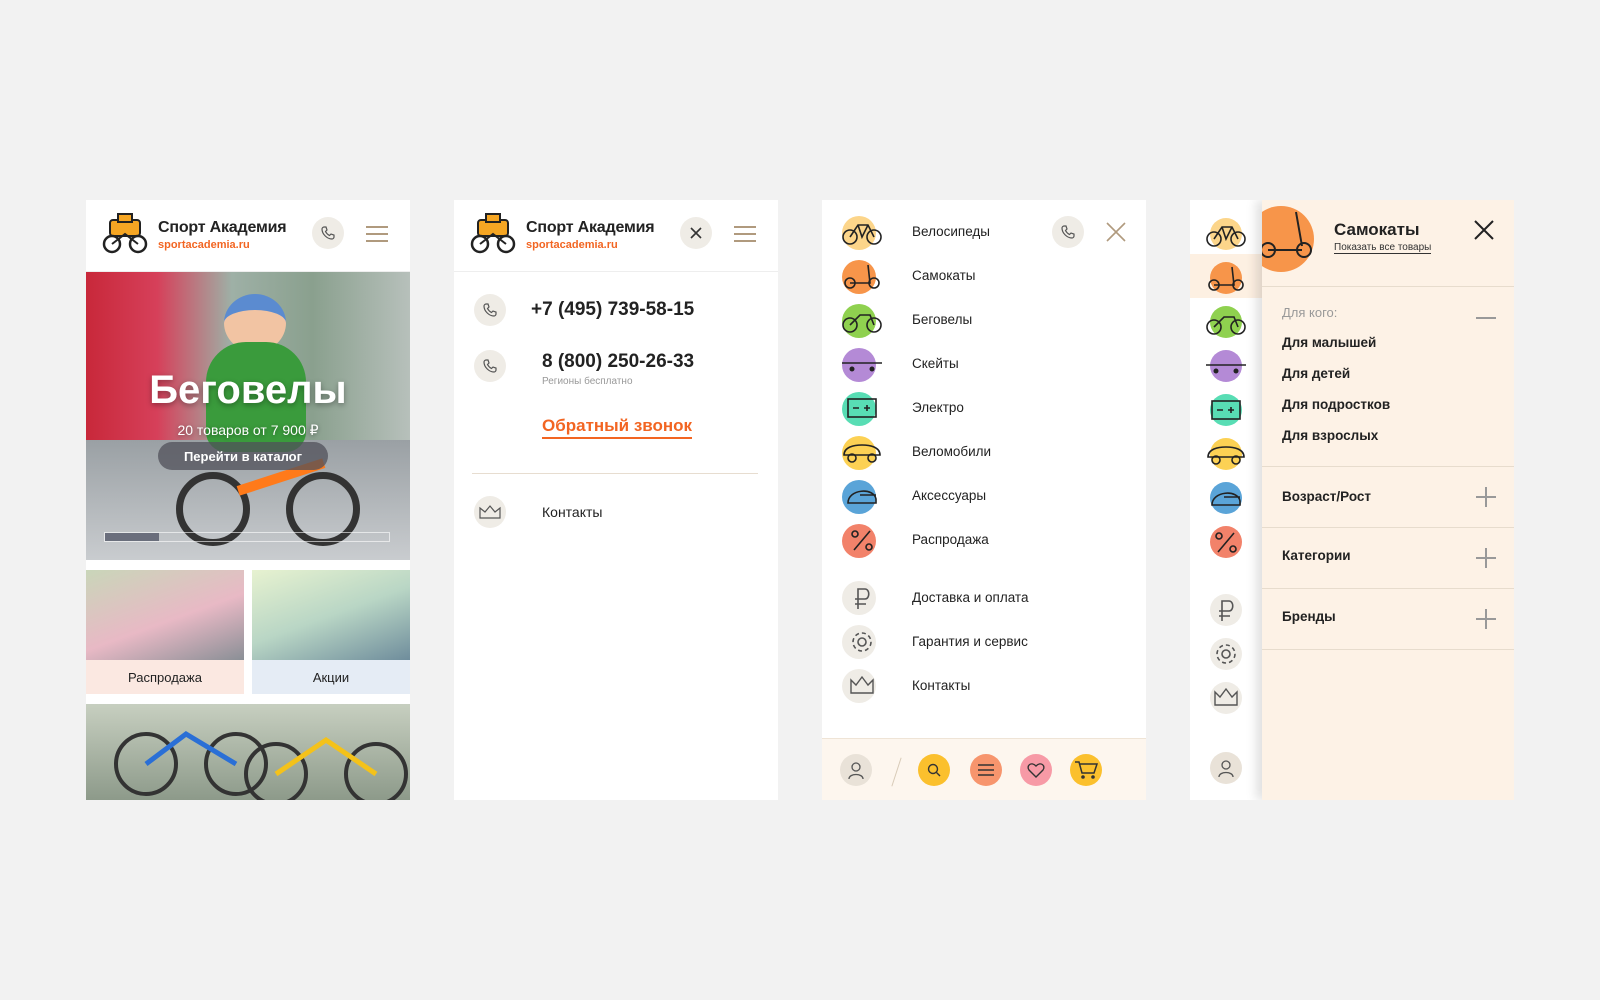 The image size is (1600, 1000). I want to click on header: Спорт Академия sportacademia.ru, so click(248, 236).